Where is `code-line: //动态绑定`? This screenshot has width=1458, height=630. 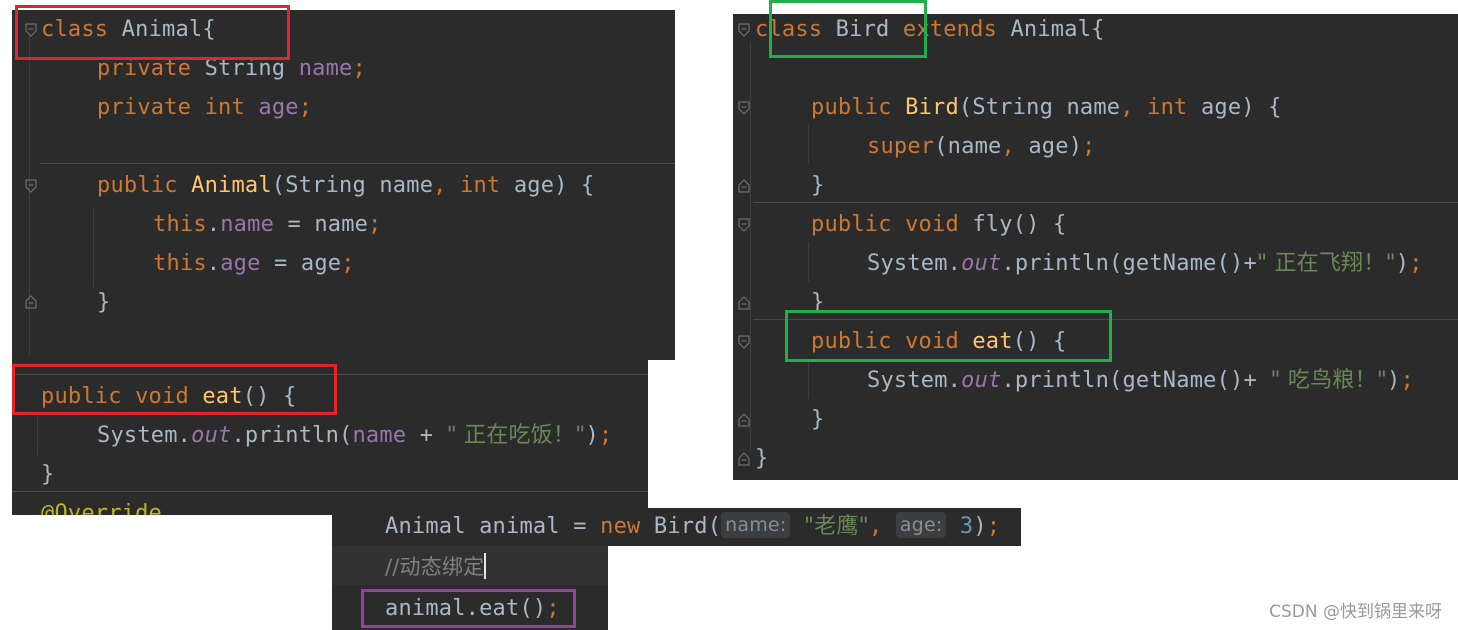
code-line: //动态绑定 is located at coordinates (436, 567).